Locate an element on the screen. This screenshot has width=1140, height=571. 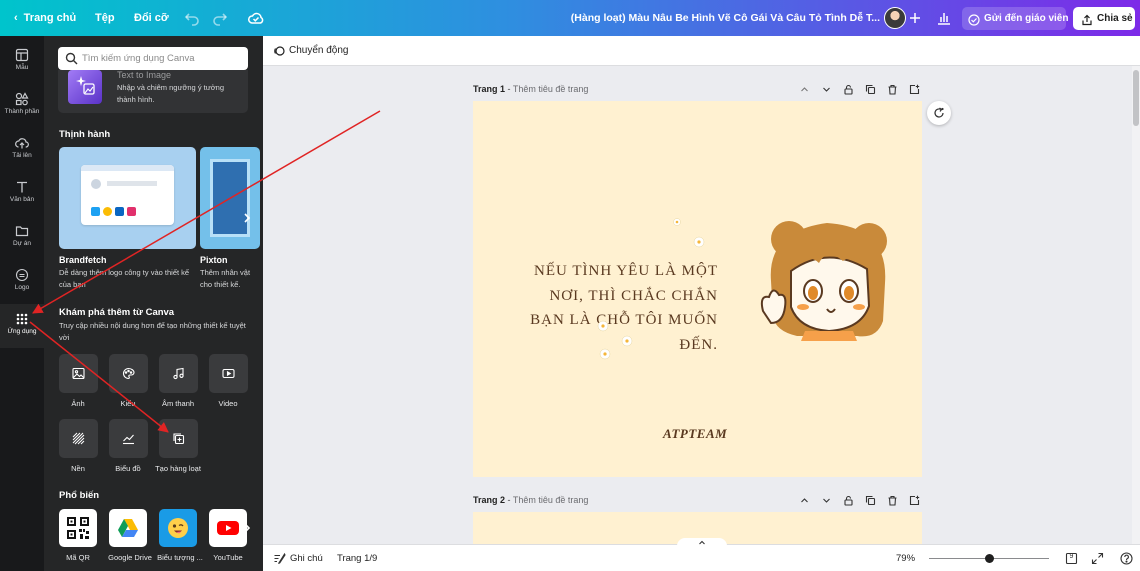
page-1-tools is located at coordinates (859, 91).